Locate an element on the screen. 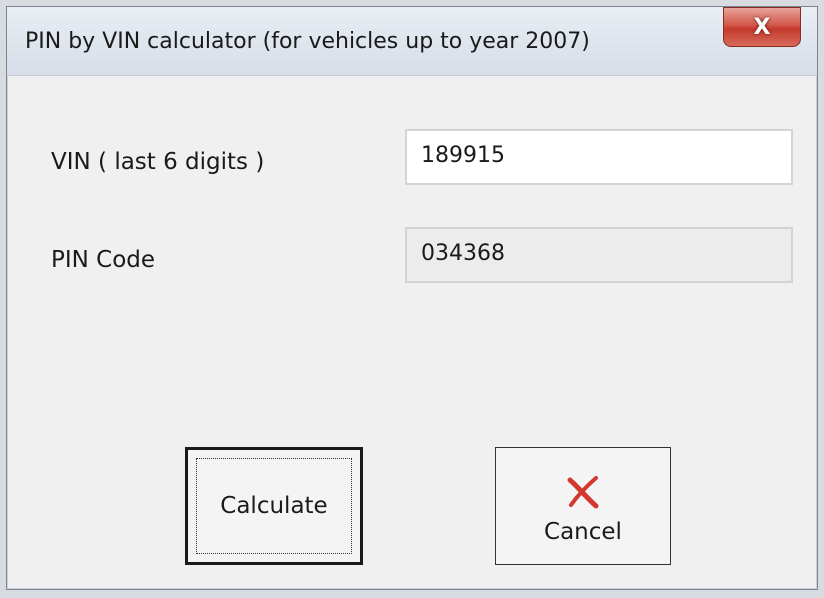  close-icon: X is located at coordinates (762, 27).